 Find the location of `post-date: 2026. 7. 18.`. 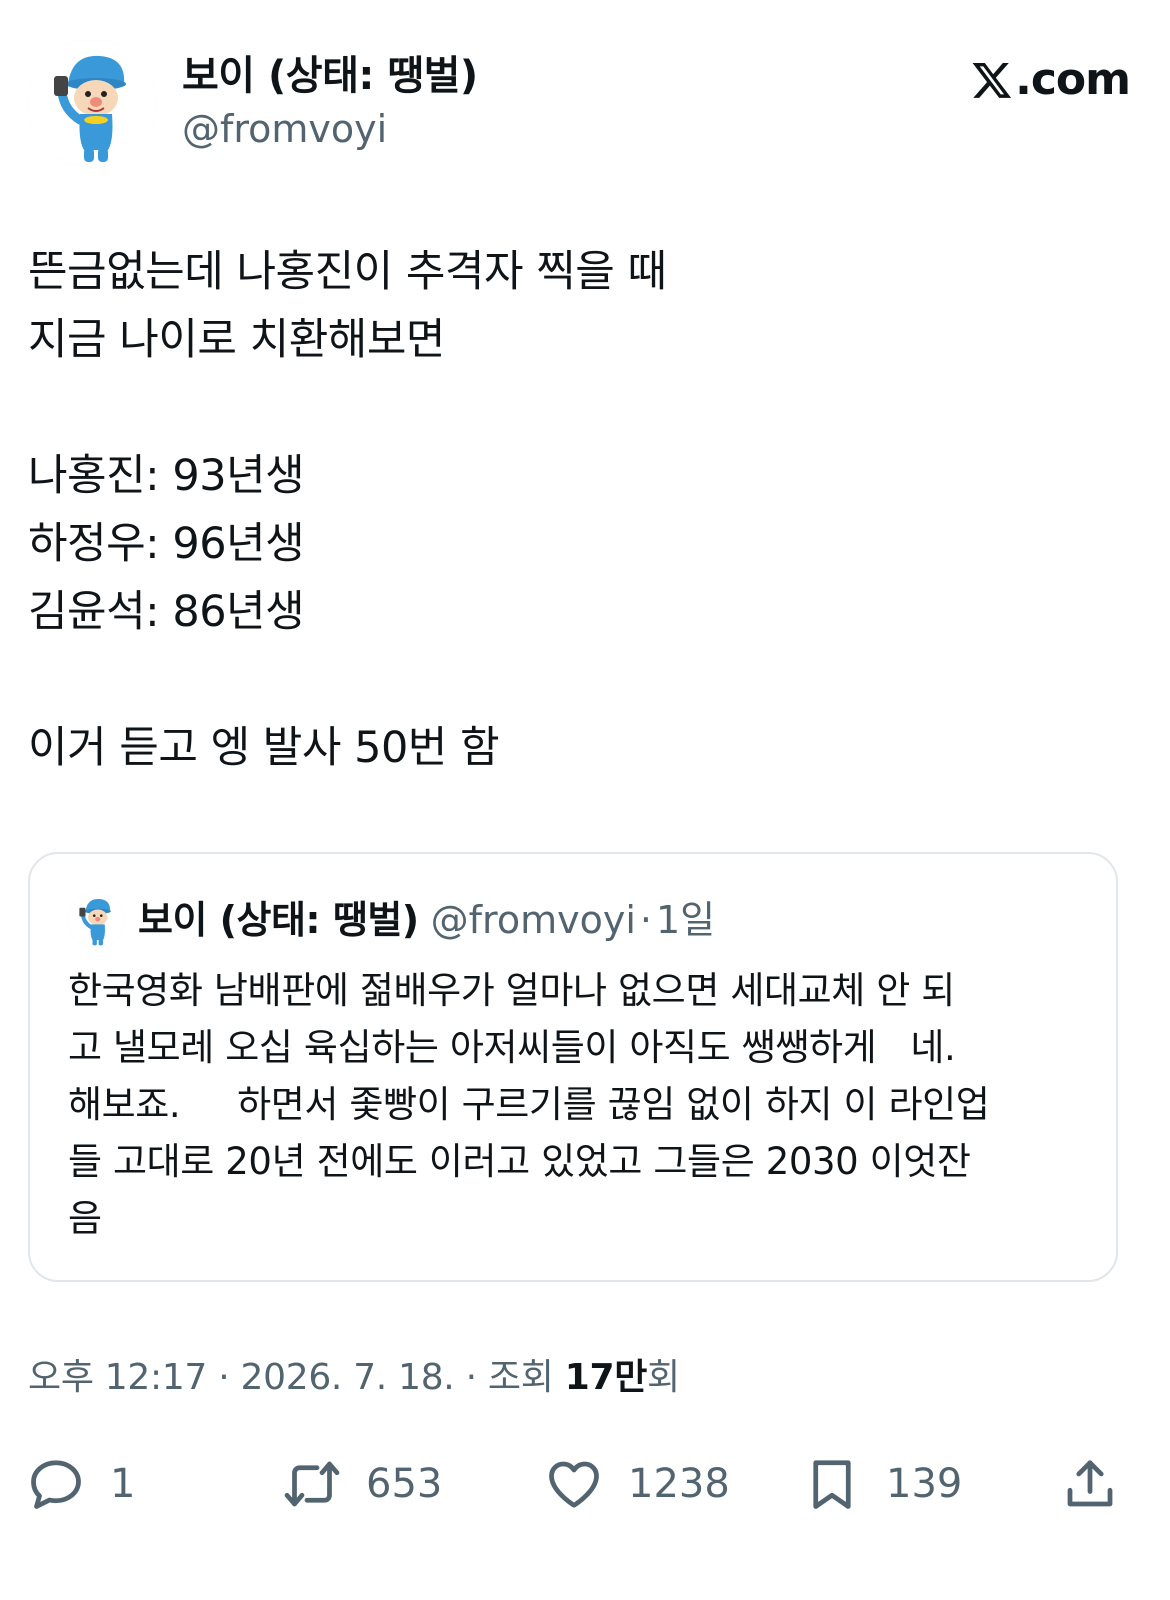

post-date: 2026. 7. 18. is located at coordinates (348, 1377).